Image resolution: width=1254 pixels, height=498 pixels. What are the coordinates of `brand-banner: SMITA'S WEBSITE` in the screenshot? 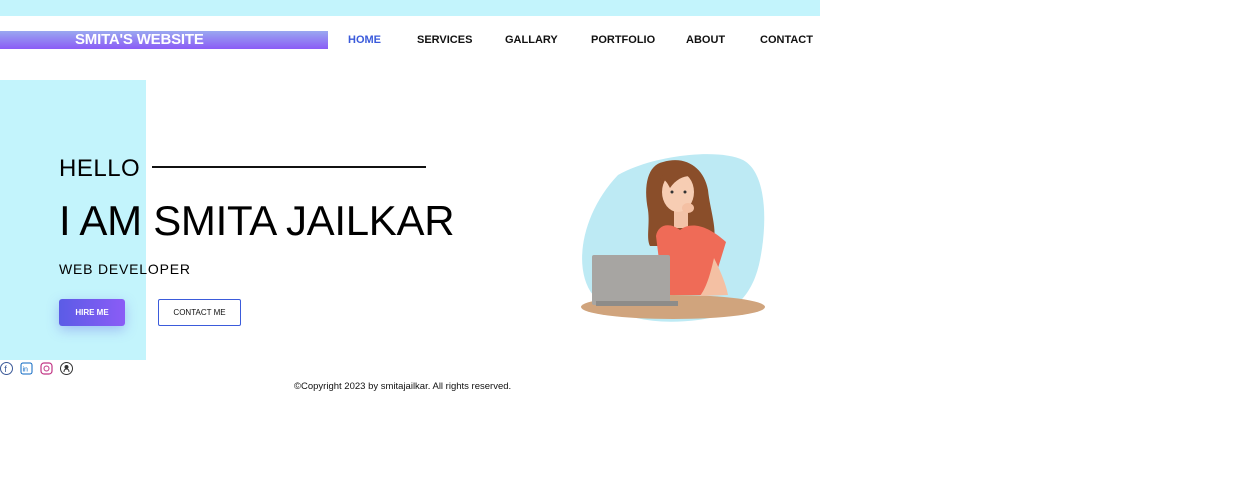 It's located at (164, 40).